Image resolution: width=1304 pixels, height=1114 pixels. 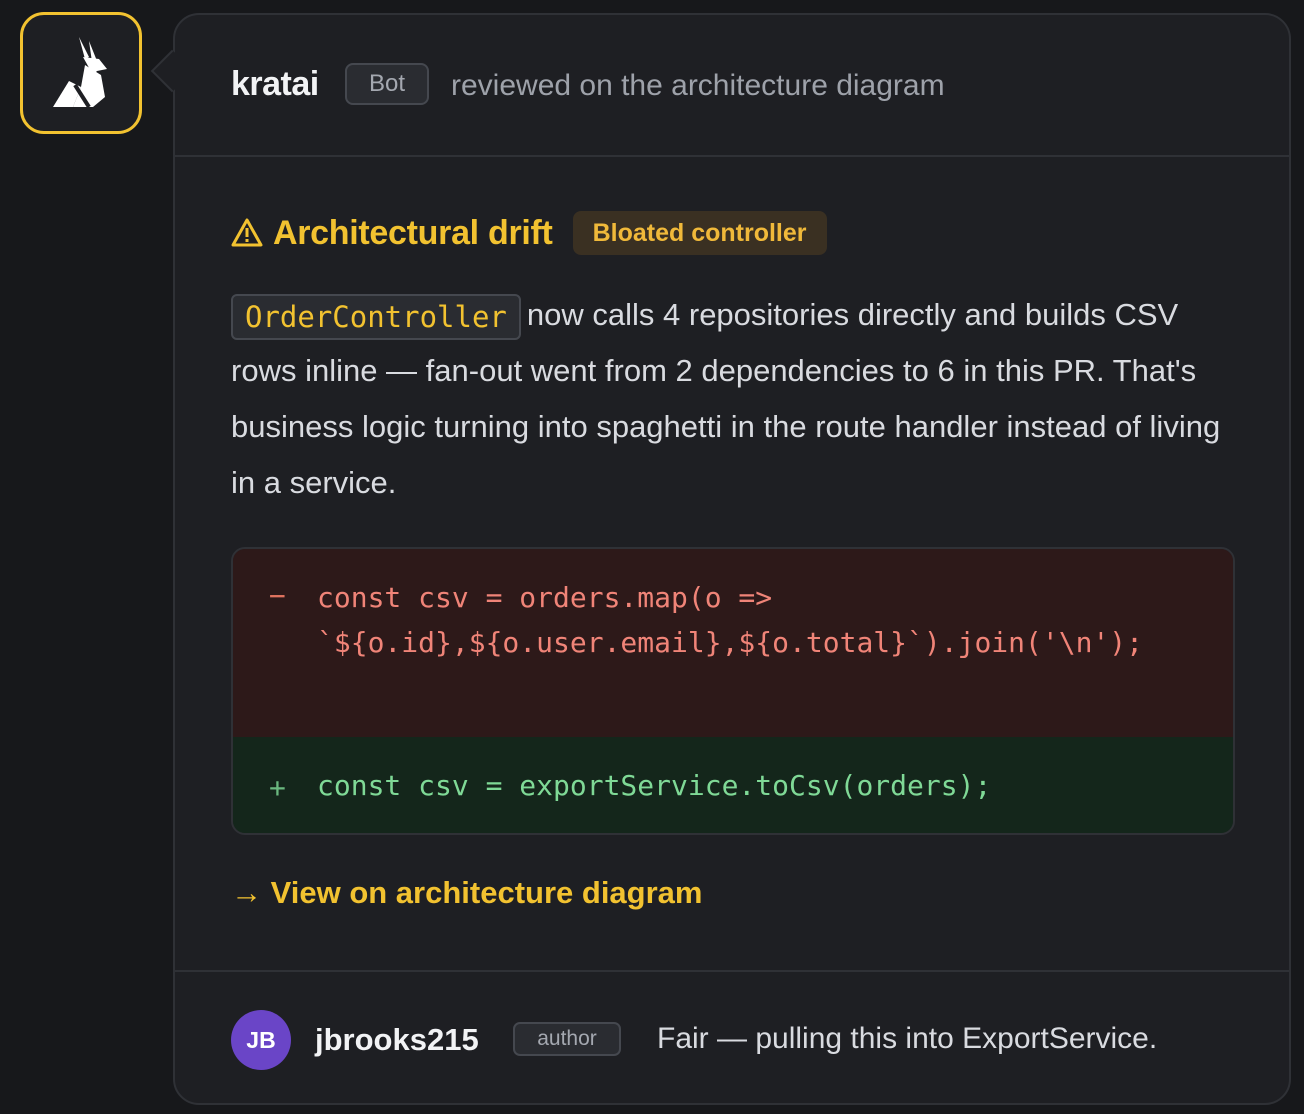 What do you see at coordinates (246, 892) in the screenshot?
I see `arrow-right-icon: →` at bounding box center [246, 892].